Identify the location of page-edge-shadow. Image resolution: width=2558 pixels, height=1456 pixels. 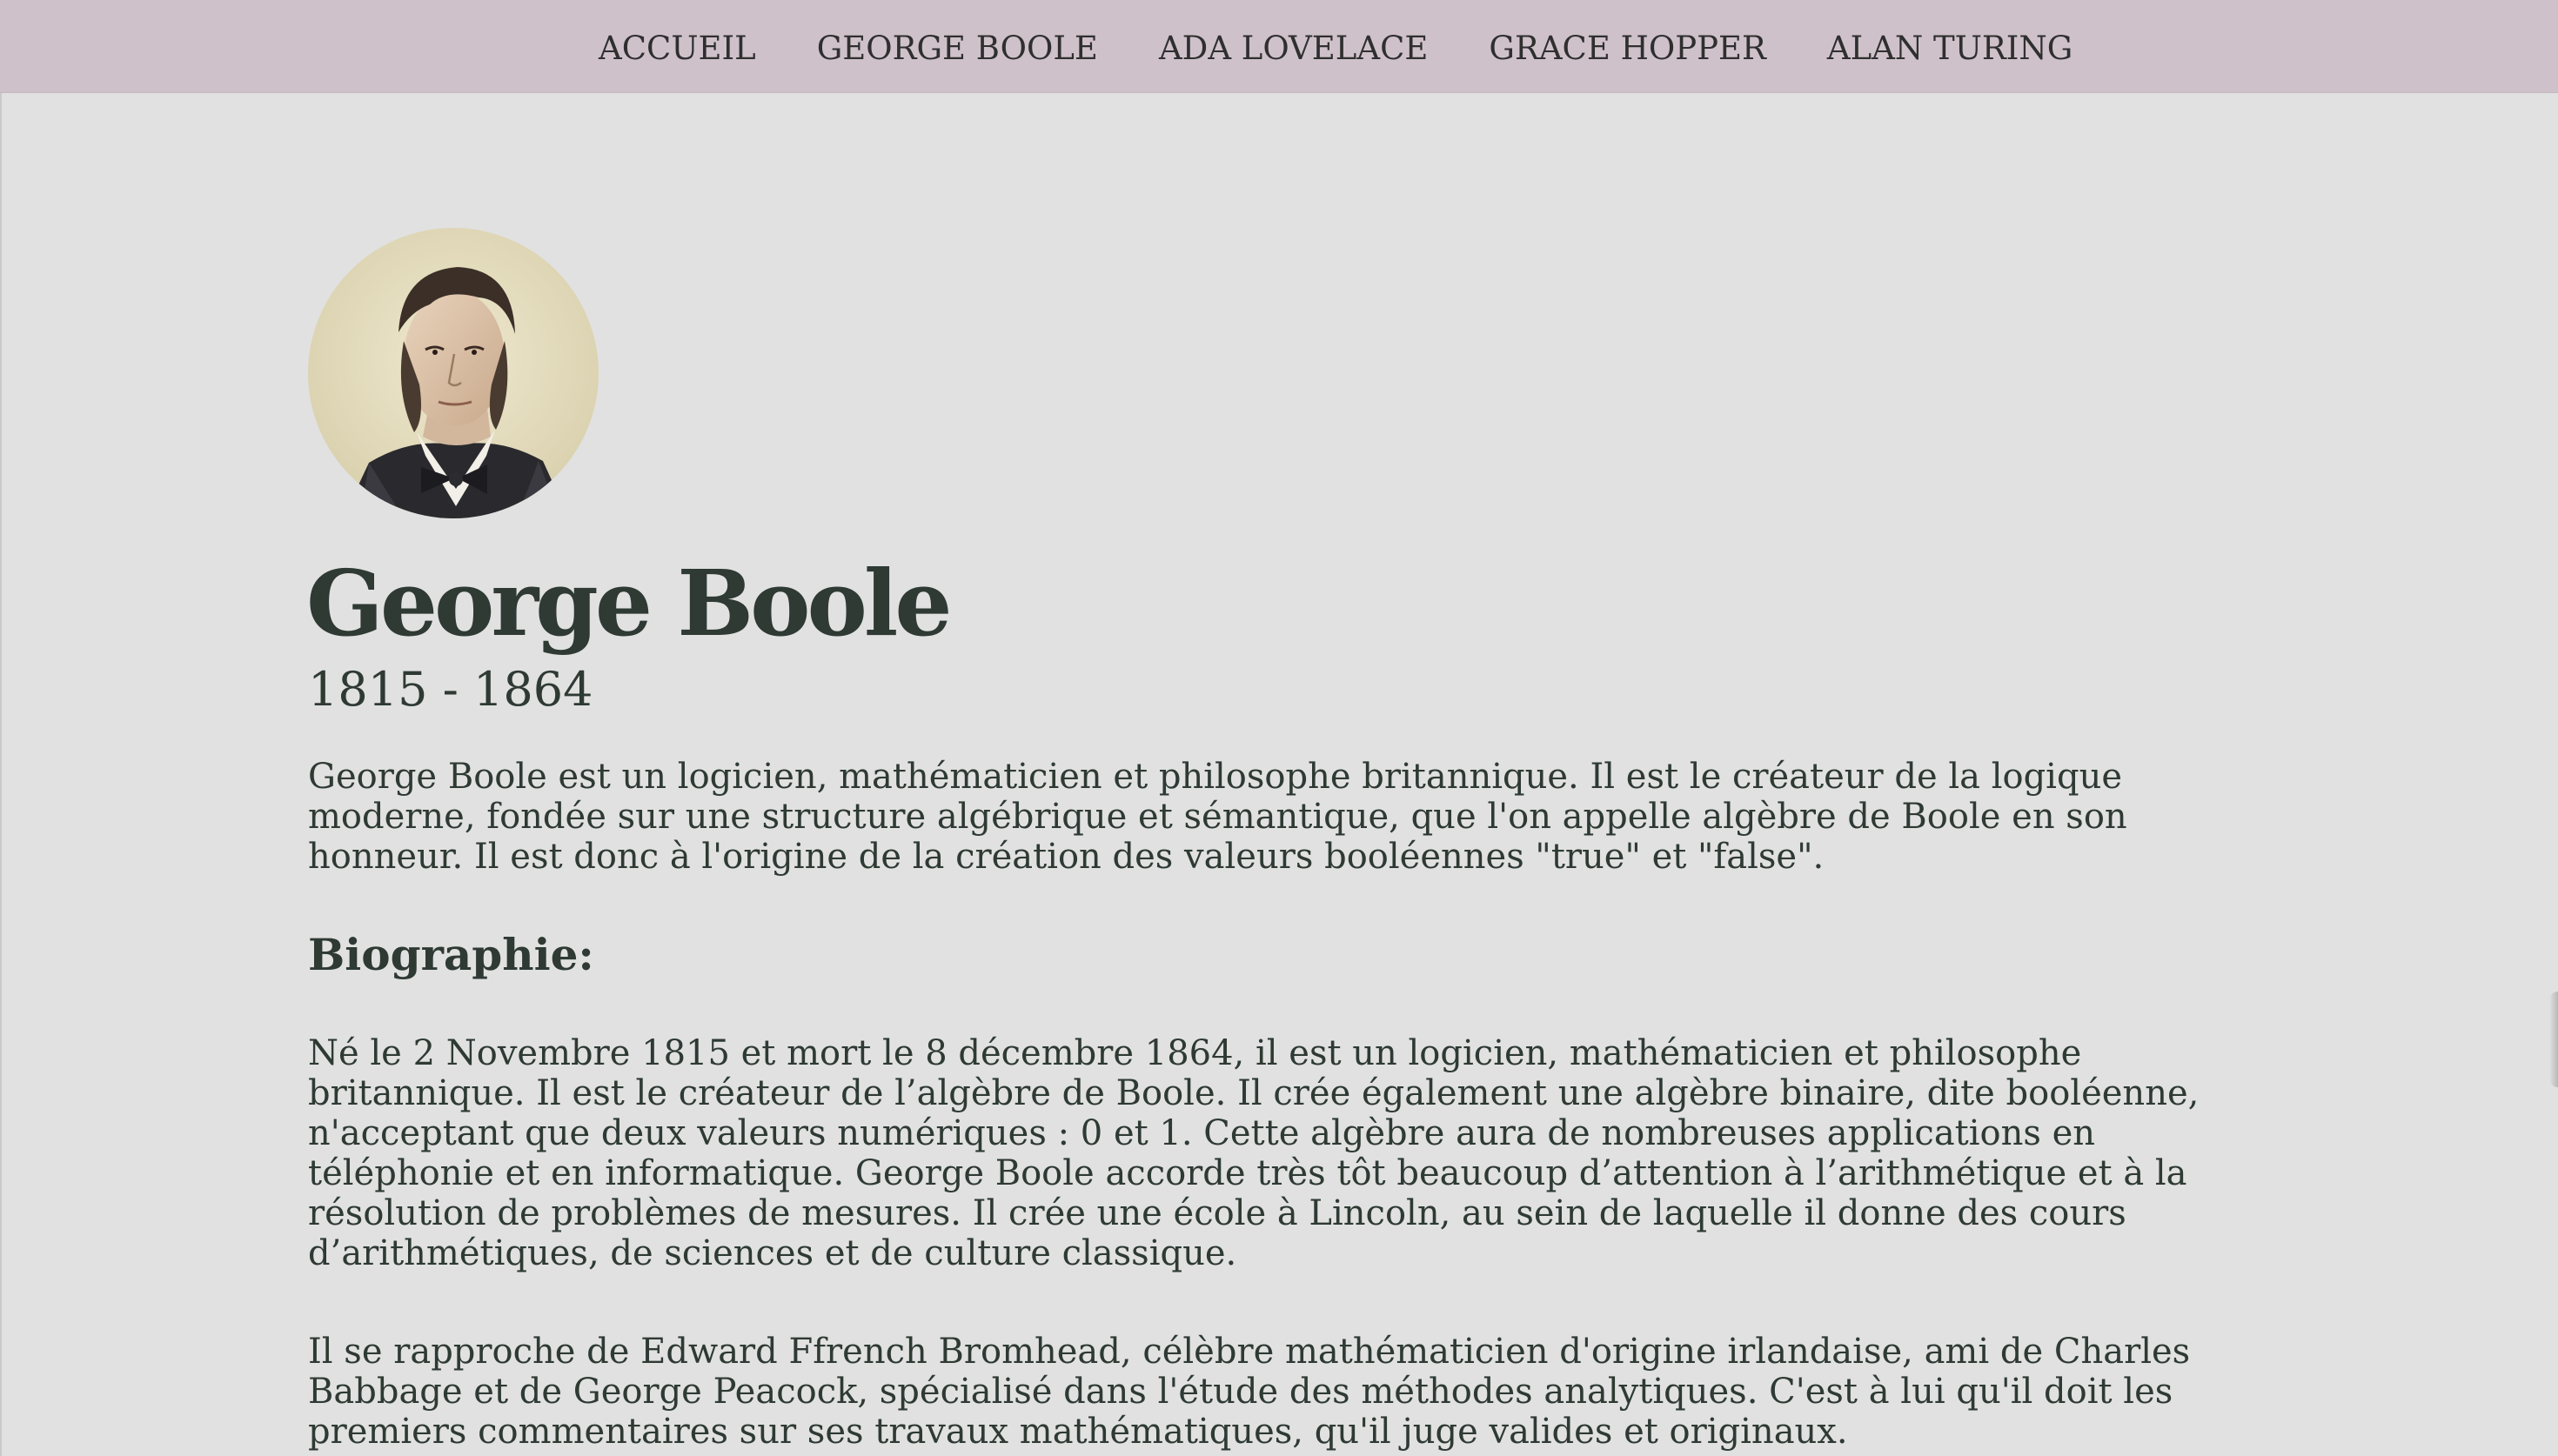
(2553, 1039).